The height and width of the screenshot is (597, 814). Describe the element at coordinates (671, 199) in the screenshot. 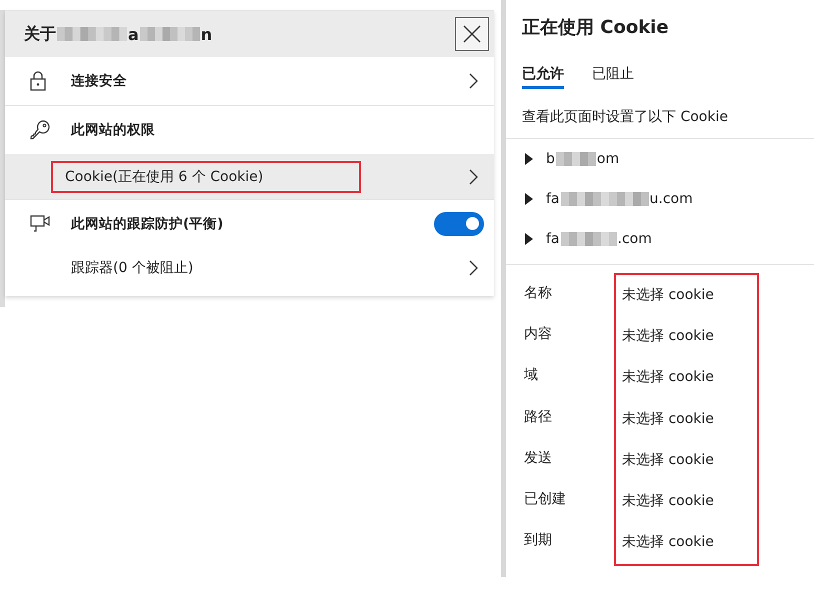

I see `domain-text: u.com` at that location.